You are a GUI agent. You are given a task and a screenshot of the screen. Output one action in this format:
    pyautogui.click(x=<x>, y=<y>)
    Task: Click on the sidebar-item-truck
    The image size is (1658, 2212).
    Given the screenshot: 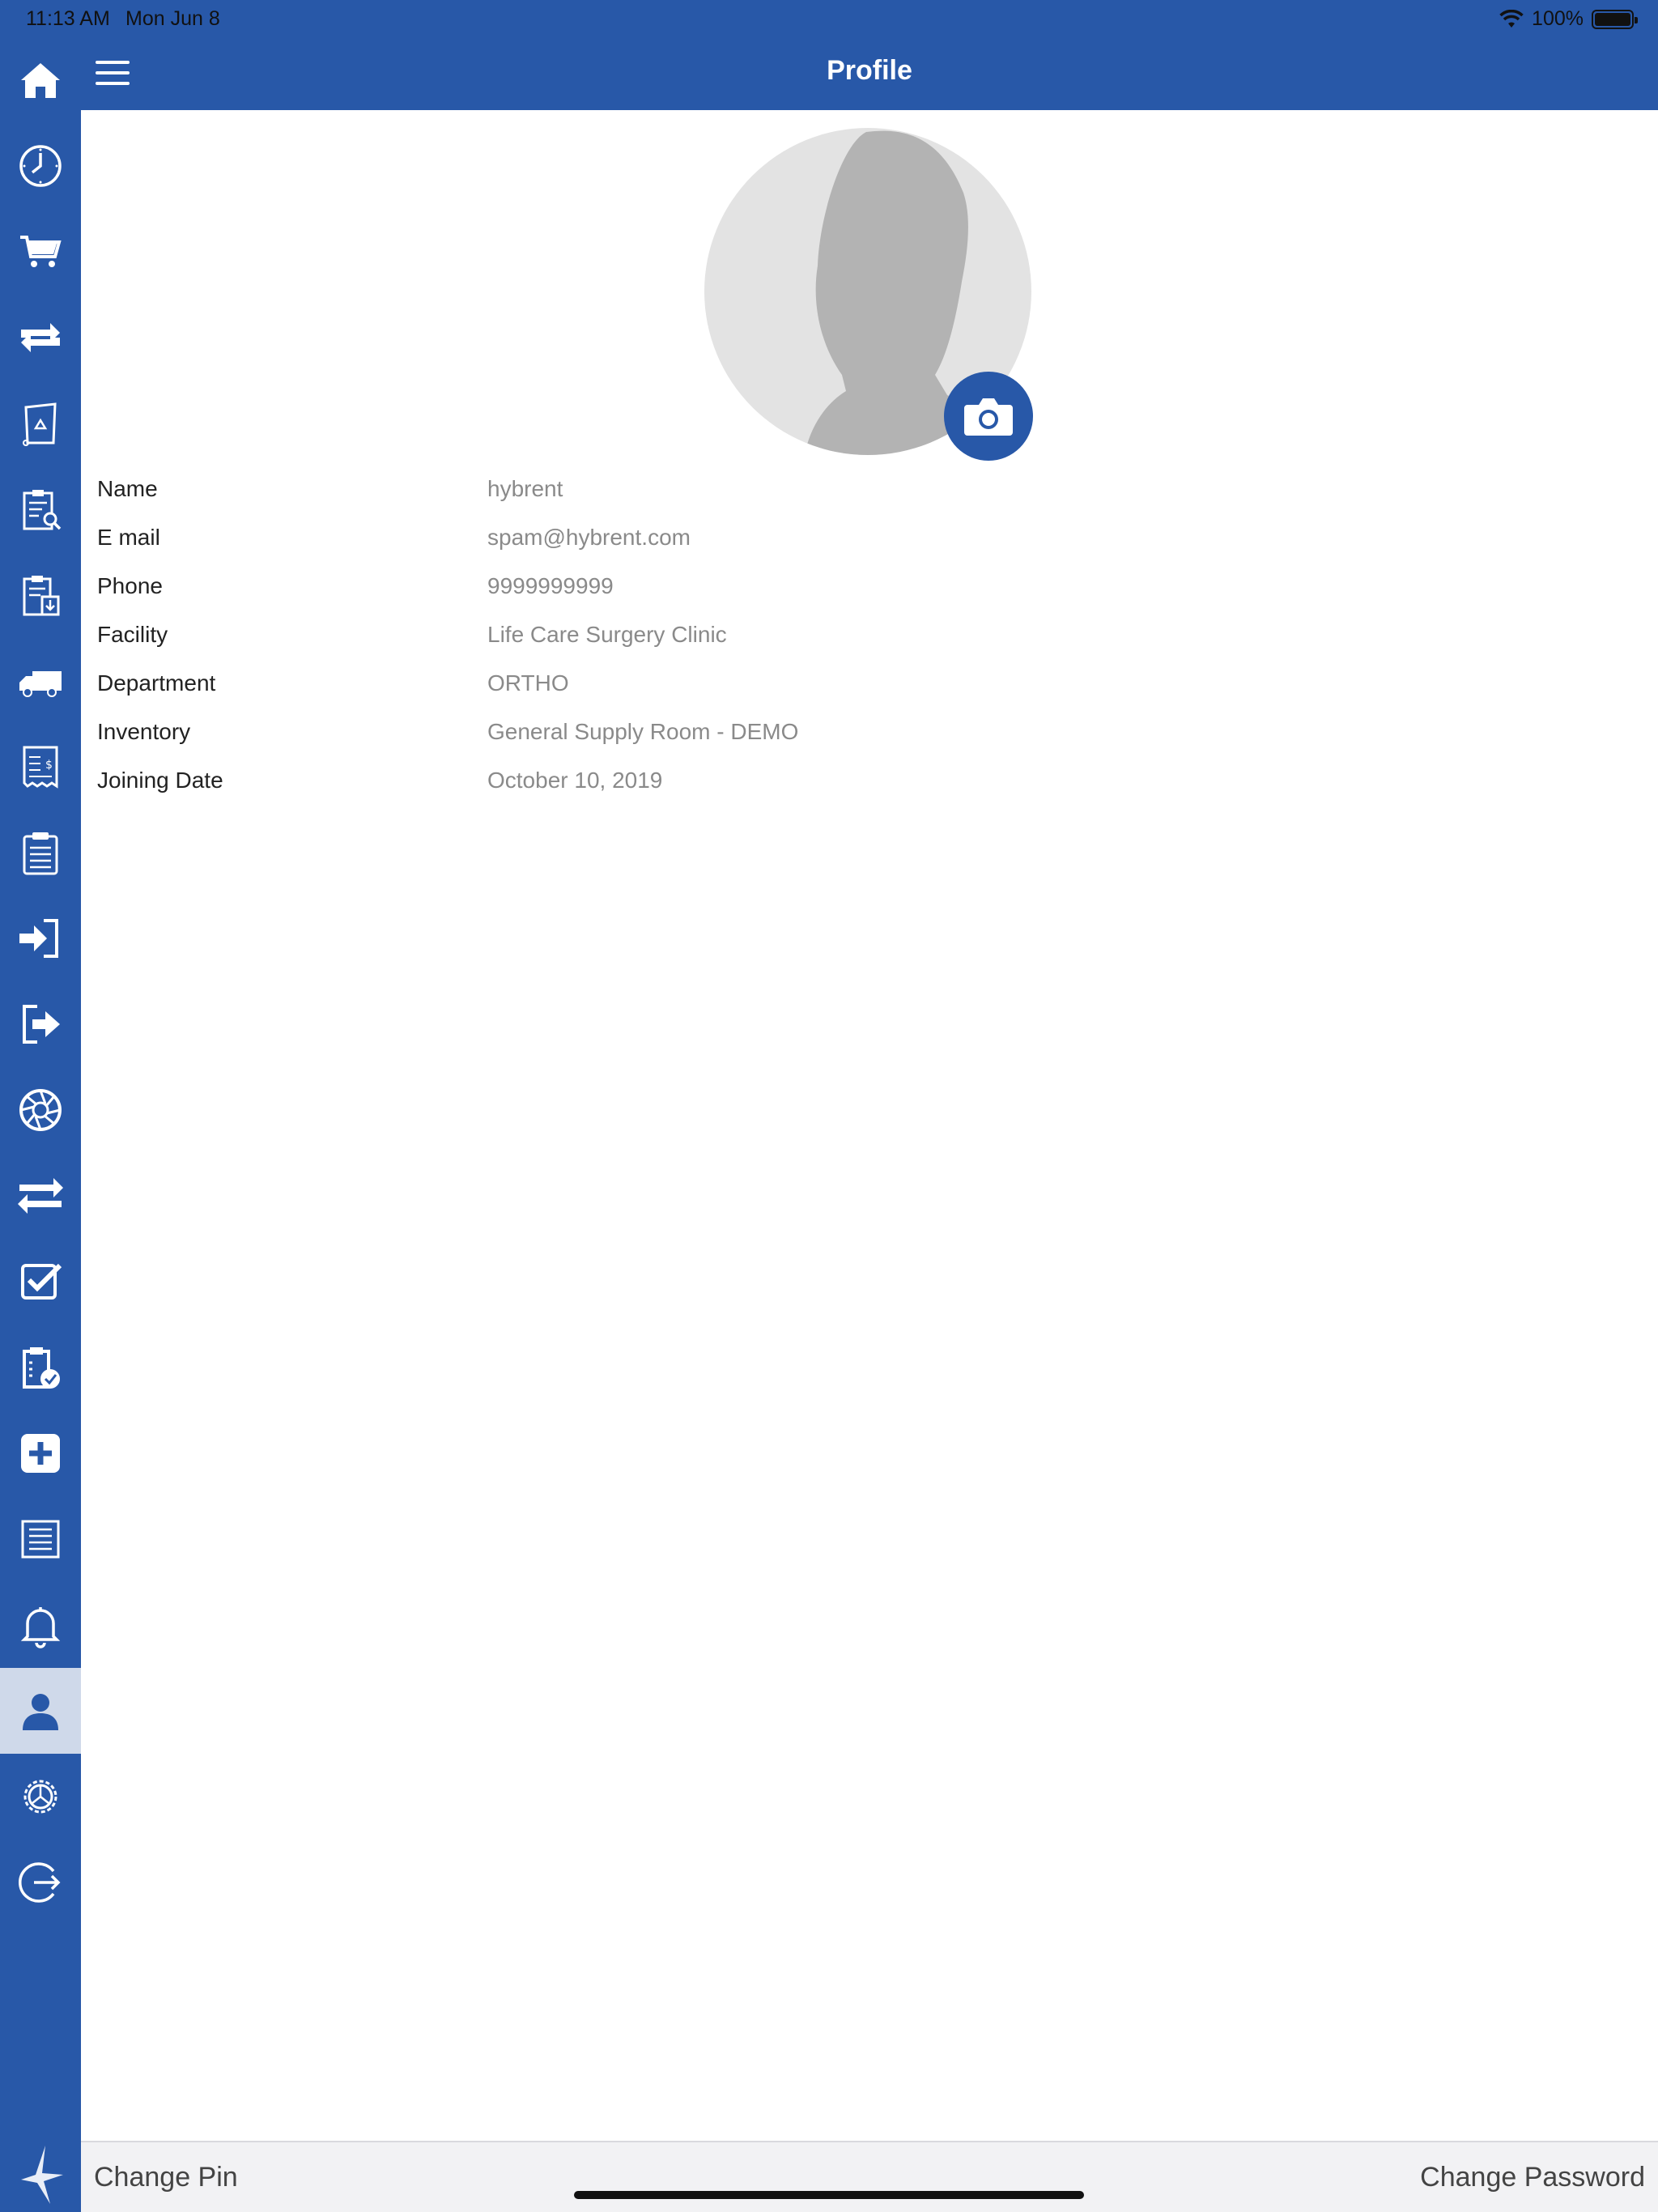 What is the action you would take?
    pyautogui.click(x=40, y=681)
    